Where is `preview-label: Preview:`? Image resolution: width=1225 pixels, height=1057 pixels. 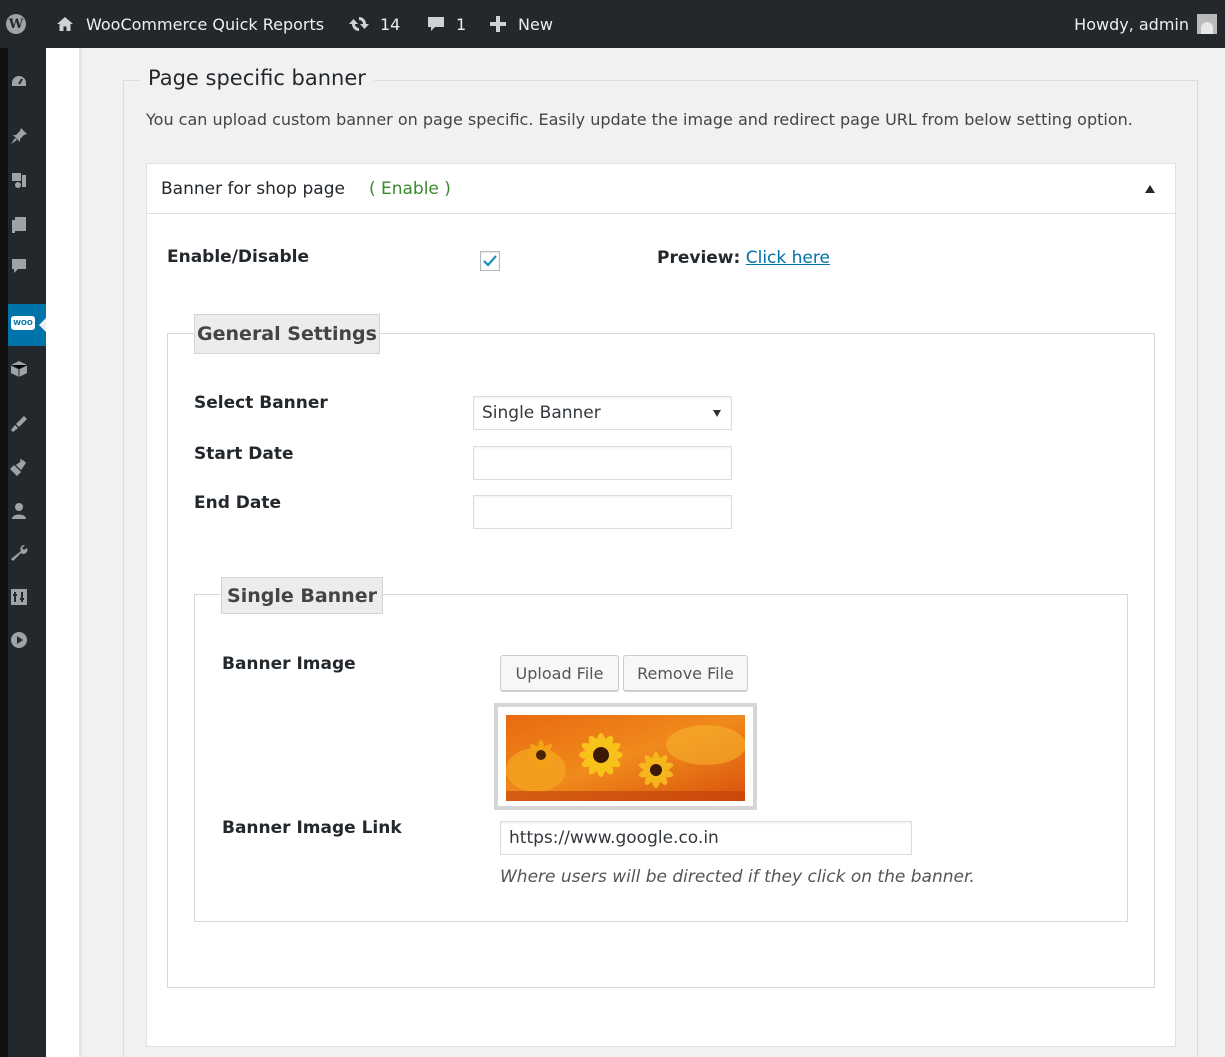 preview-label: Preview: is located at coordinates (699, 258).